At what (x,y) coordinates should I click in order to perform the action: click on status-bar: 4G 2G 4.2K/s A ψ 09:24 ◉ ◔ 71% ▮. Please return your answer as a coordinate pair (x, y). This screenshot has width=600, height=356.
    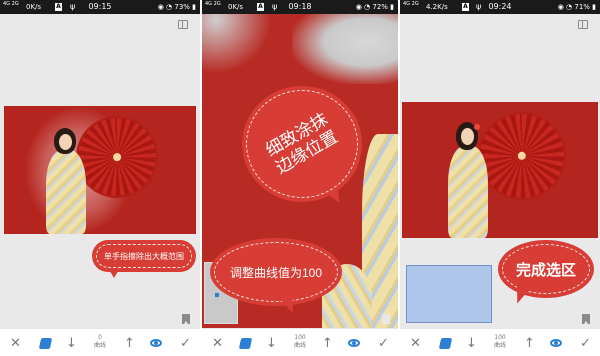
    Looking at the image, I should click on (500, 7).